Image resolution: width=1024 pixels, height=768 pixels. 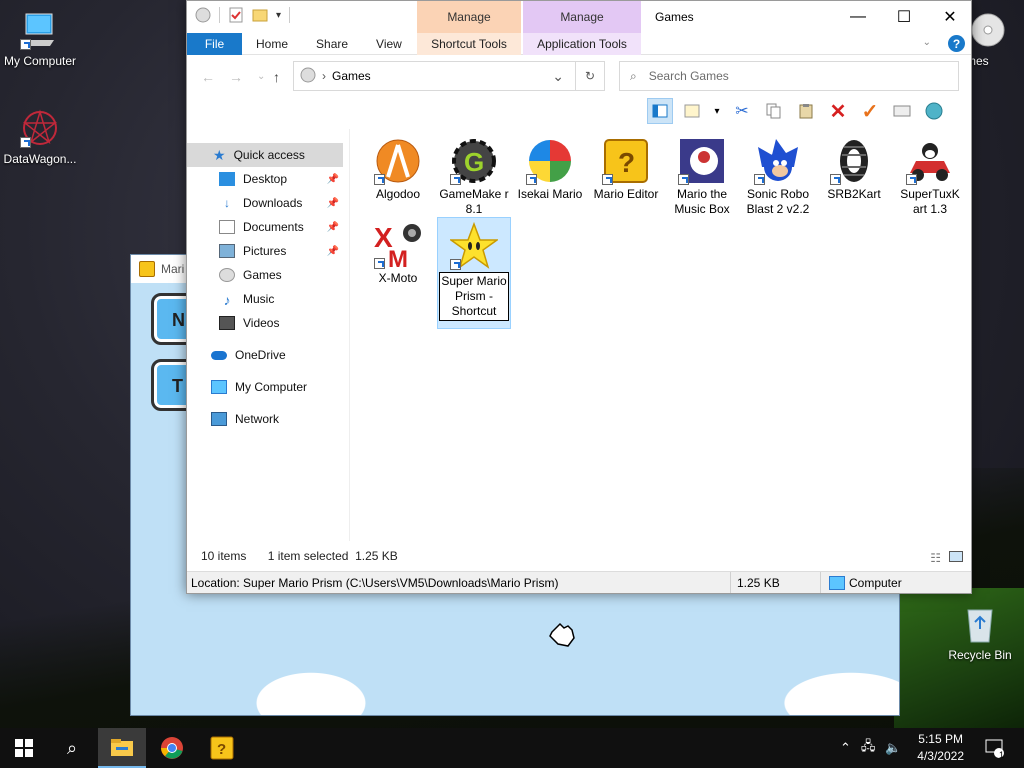 I want to click on nav-item-label: Games, so click(x=262, y=275).